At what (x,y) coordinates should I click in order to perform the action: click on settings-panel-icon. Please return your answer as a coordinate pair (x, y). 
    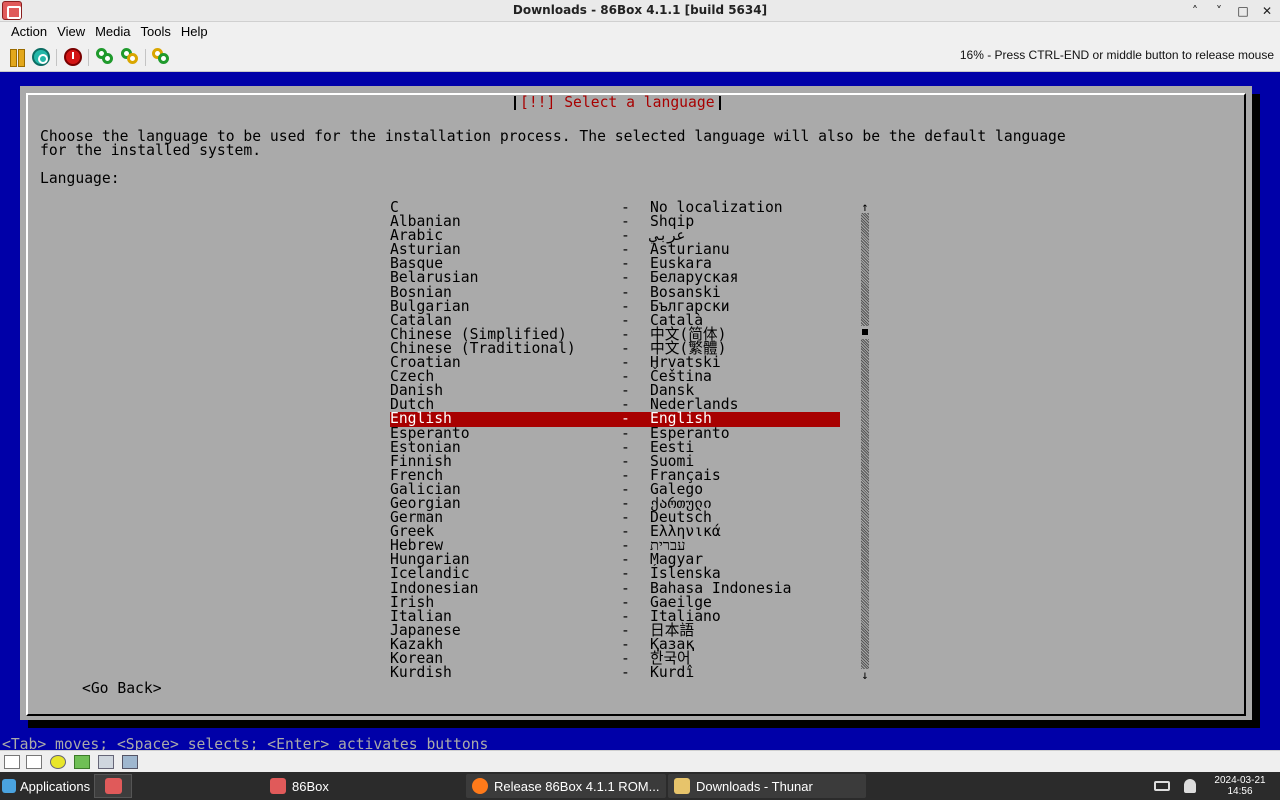
    Looking at the image, I should click on (130, 762).